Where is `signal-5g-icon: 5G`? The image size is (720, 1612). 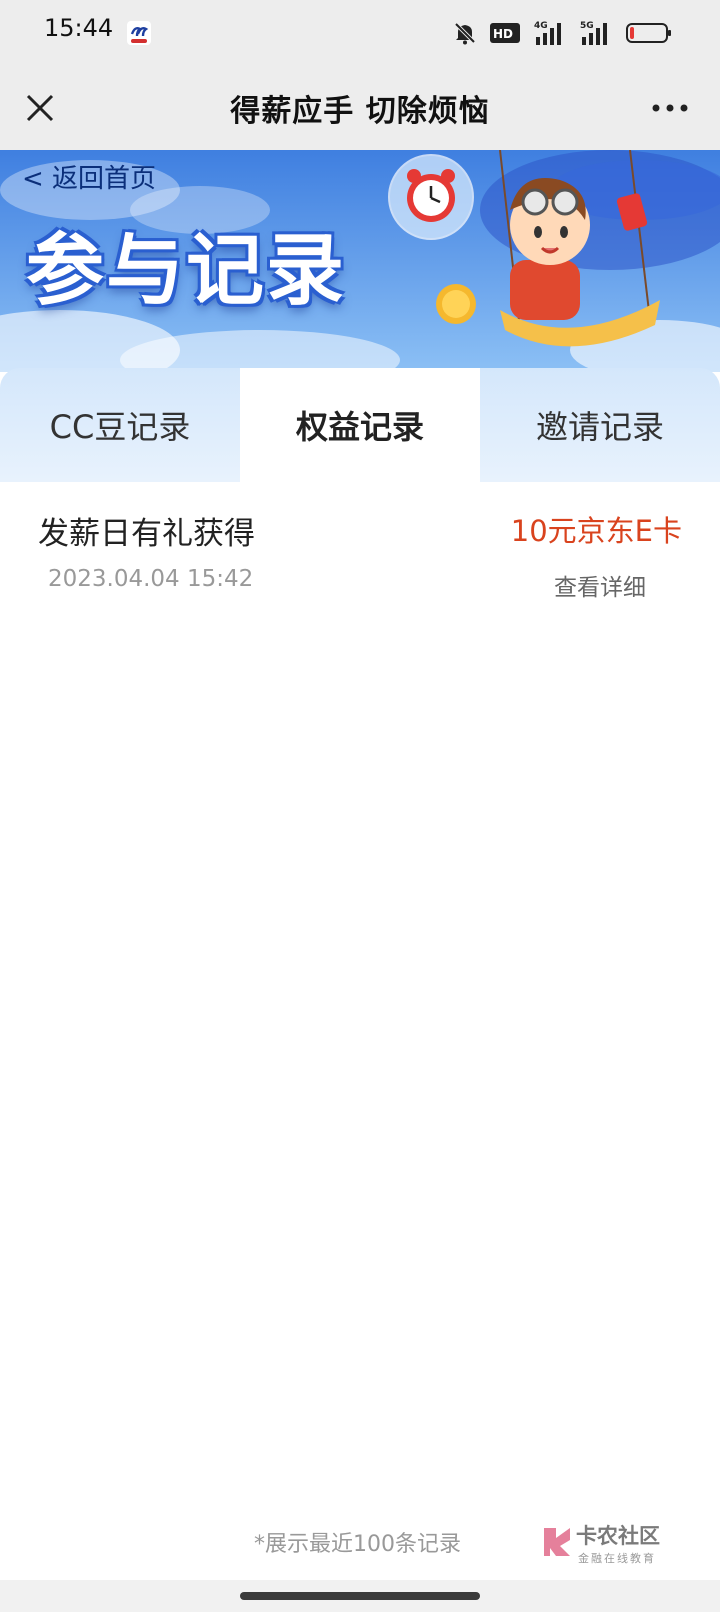
signal-5g-icon: 5G is located at coordinates (593, 33).